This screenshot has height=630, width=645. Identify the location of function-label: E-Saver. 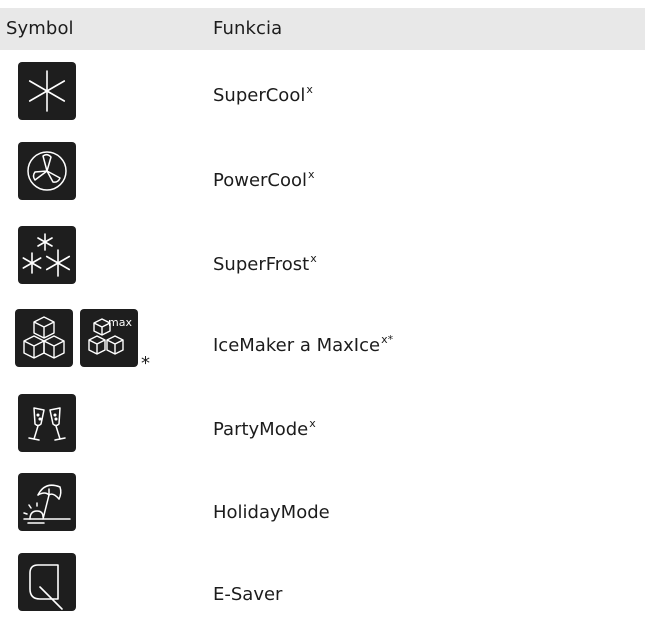
(248, 594).